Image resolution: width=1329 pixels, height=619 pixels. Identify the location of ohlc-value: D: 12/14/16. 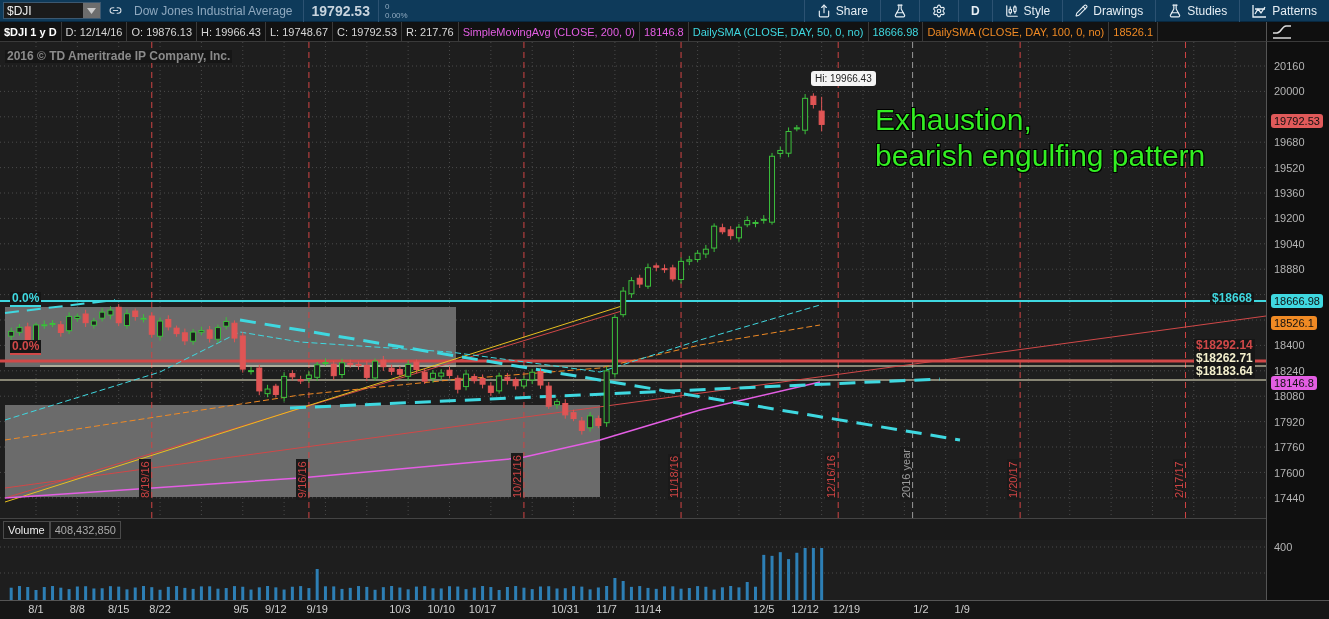
(94, 31).